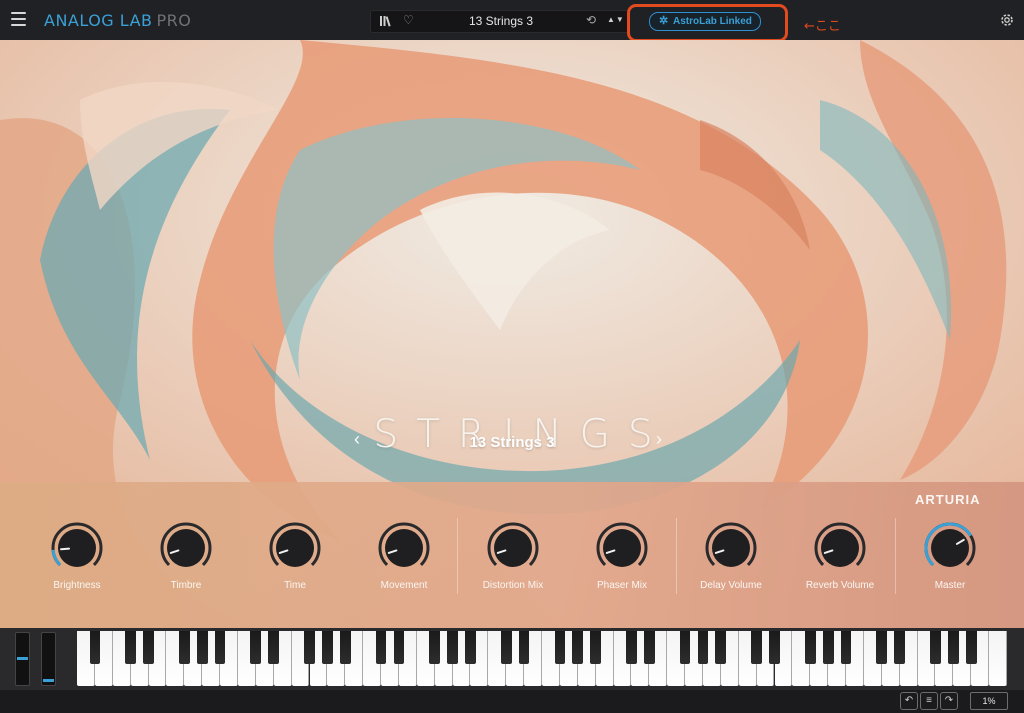  I want to click on knob-timbre: Timbre, so click(186, 556).